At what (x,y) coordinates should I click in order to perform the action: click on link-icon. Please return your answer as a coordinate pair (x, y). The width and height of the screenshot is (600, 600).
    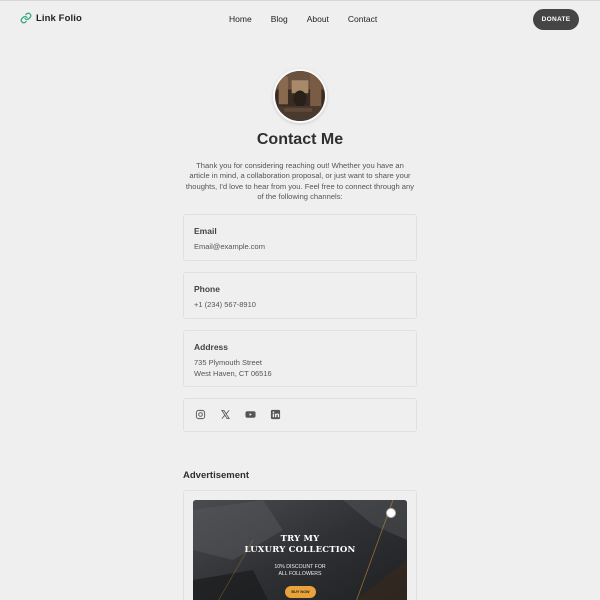
    Looking at the image, I should click on (26, 18).